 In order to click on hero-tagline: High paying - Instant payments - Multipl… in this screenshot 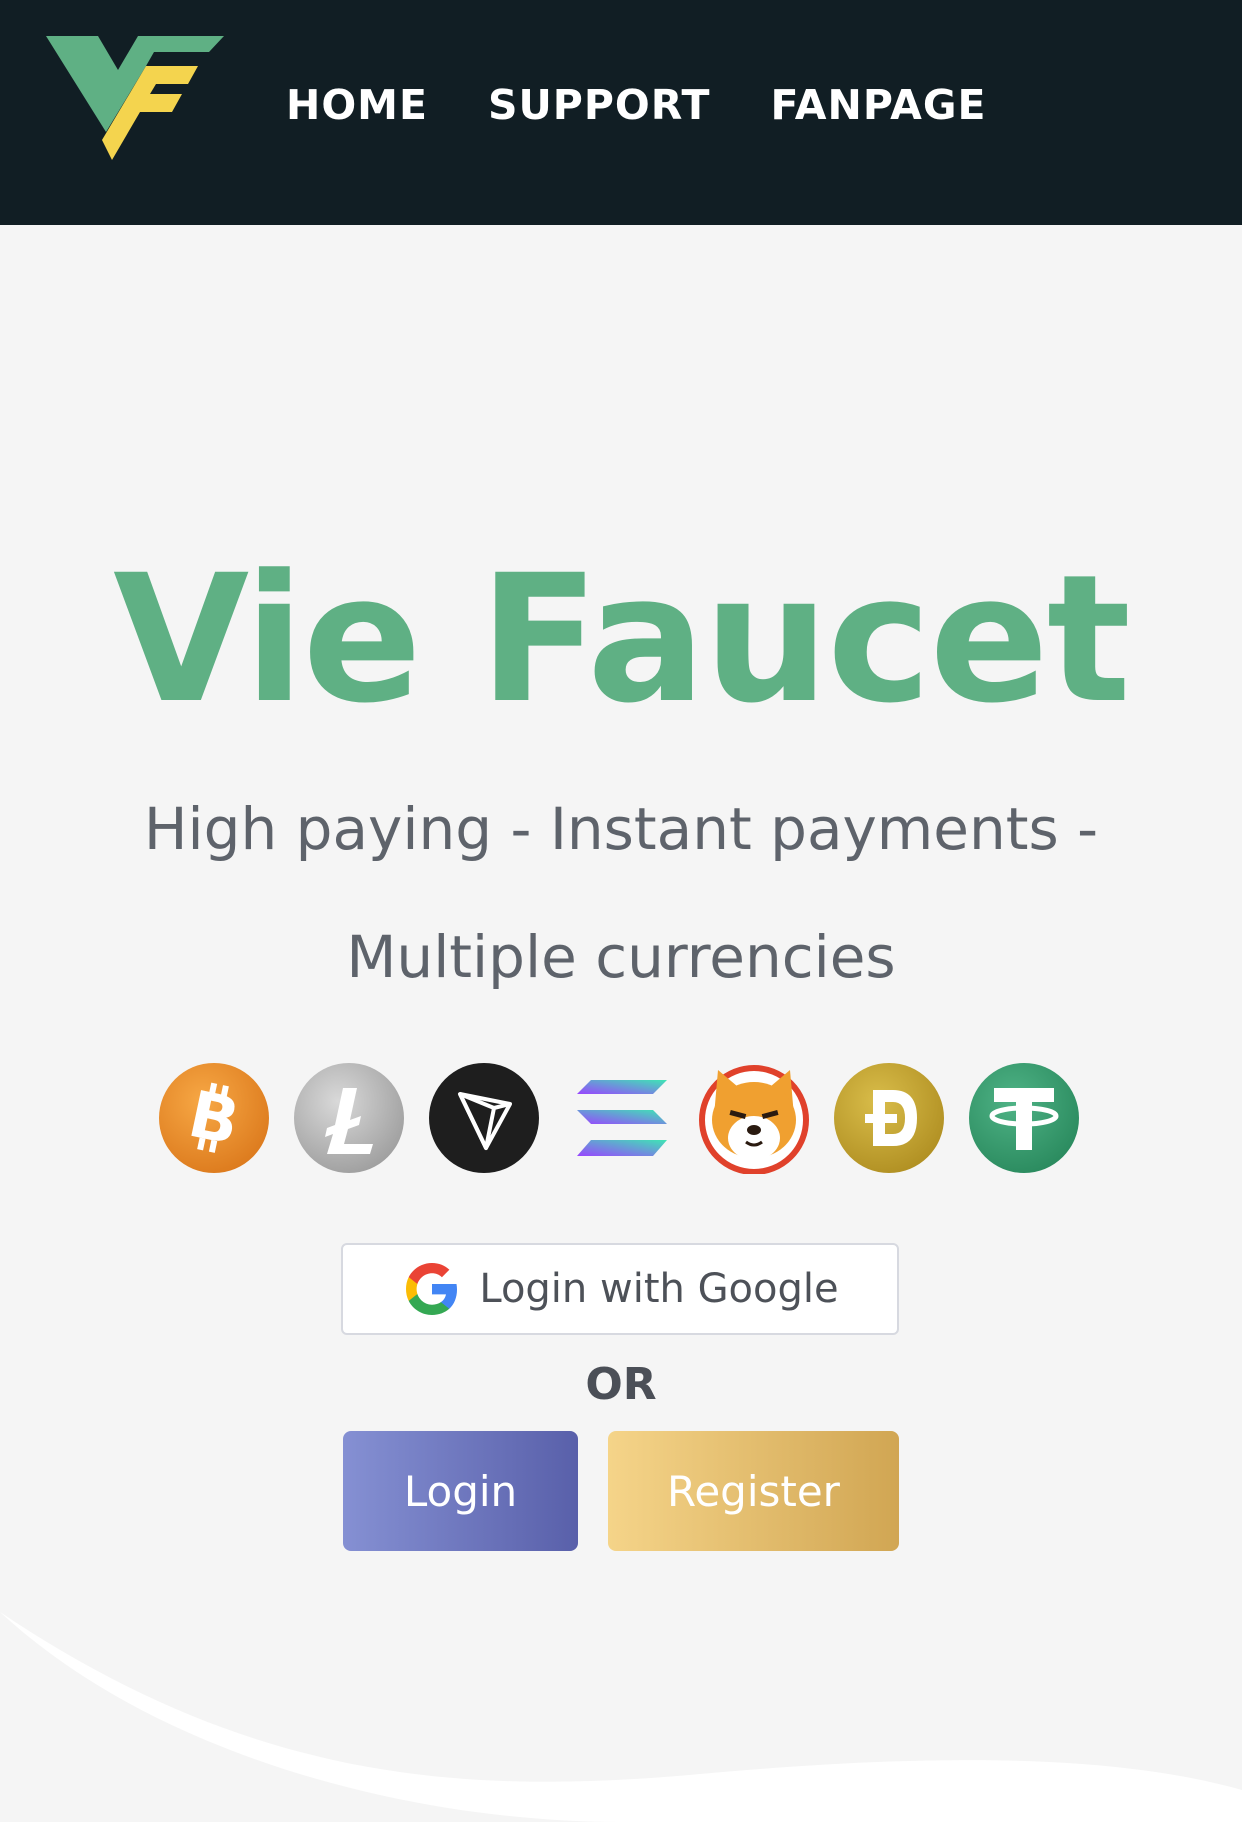, I will do `click(621, 893)`.